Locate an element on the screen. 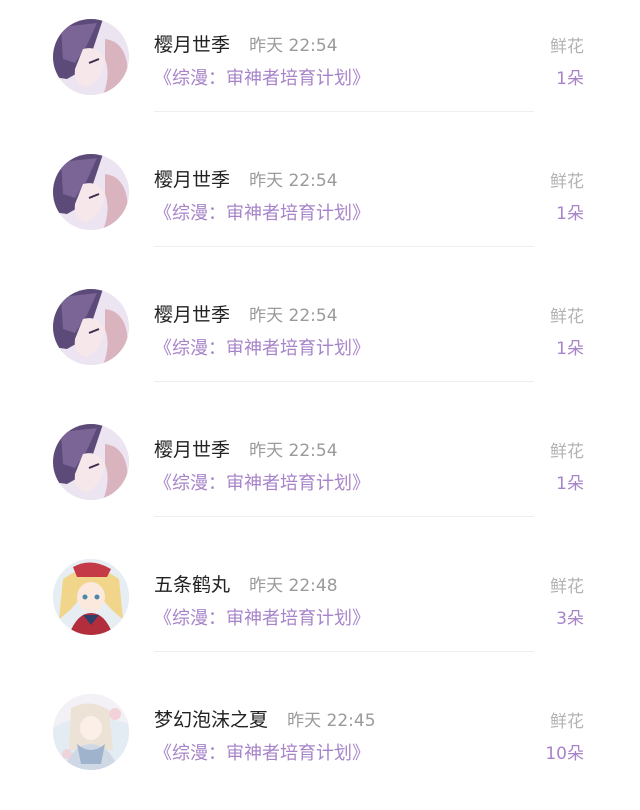 The image size is (640, 810). timestamp: 昨天 22:48 is located at coordinates (293, 586).